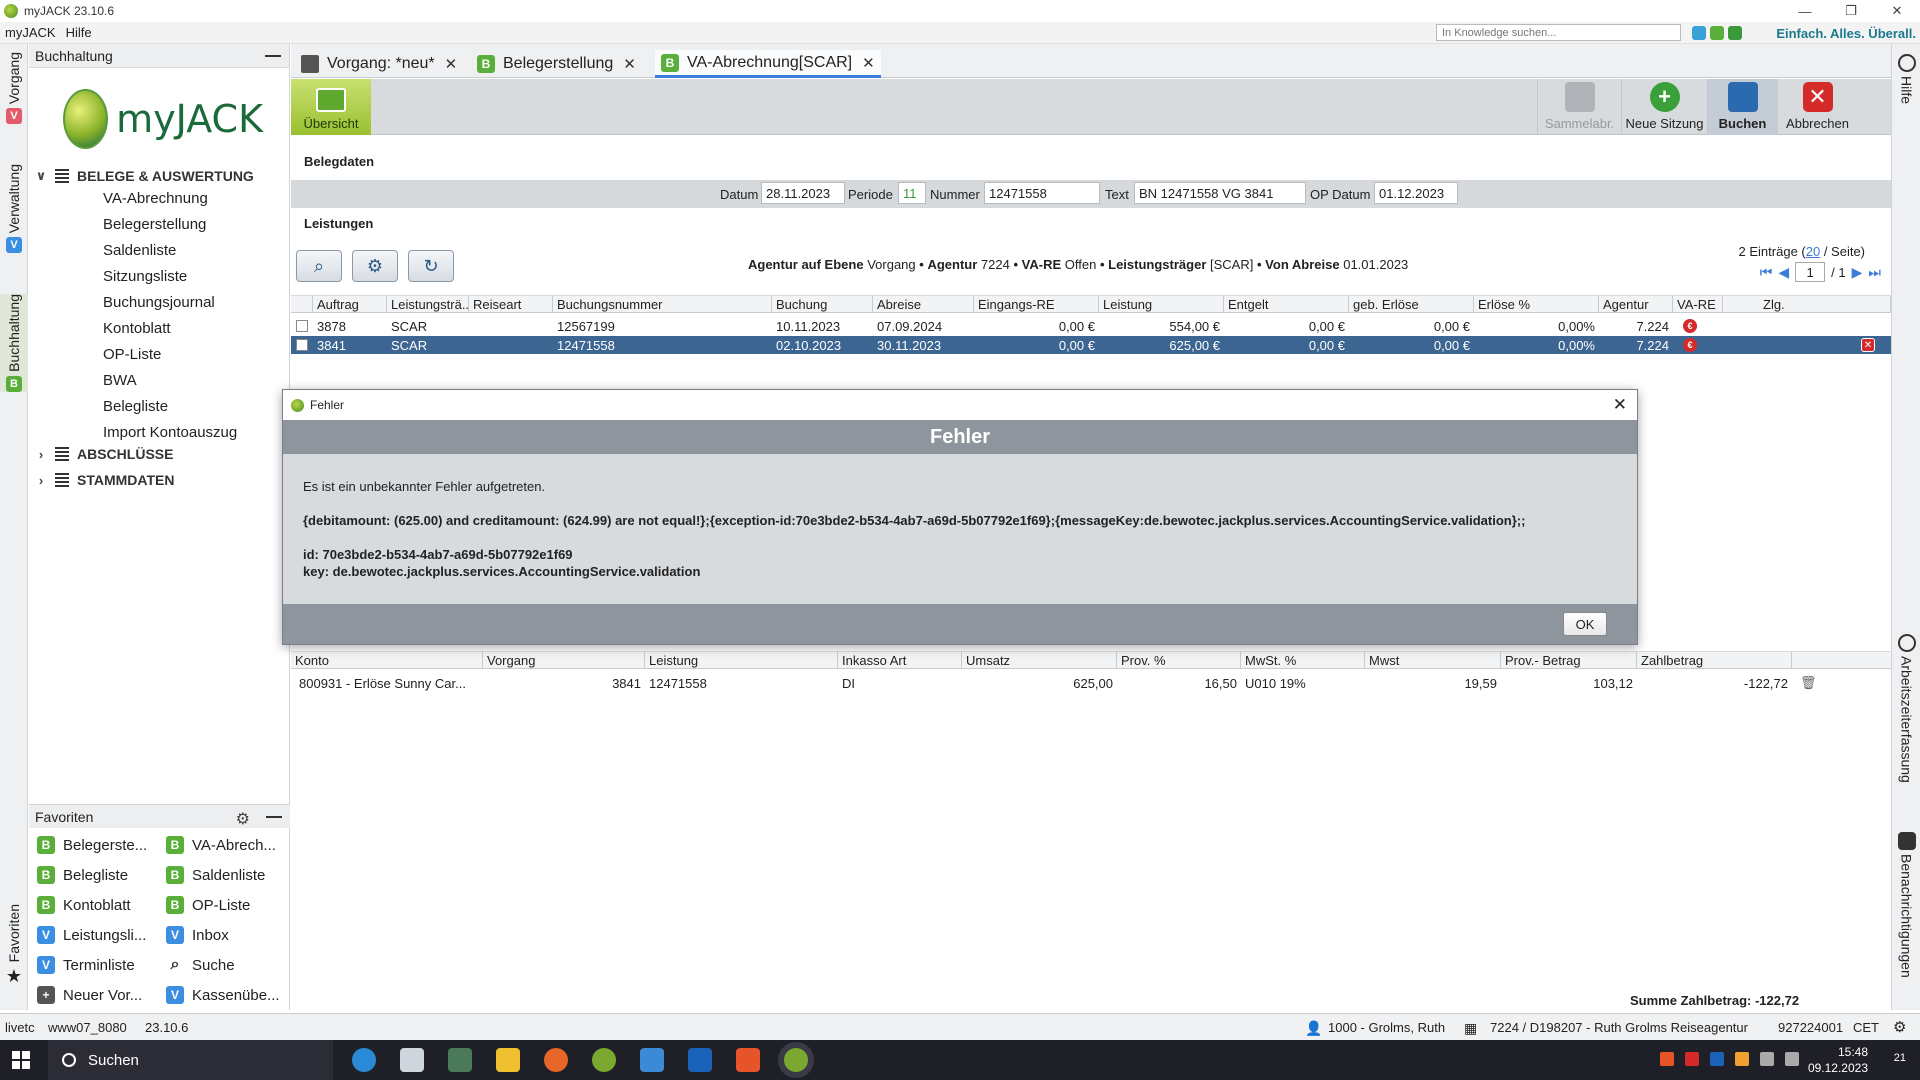  Describe the element at coordinates (364, 1060) in the screenshot. I see `edge-icon` at that location.